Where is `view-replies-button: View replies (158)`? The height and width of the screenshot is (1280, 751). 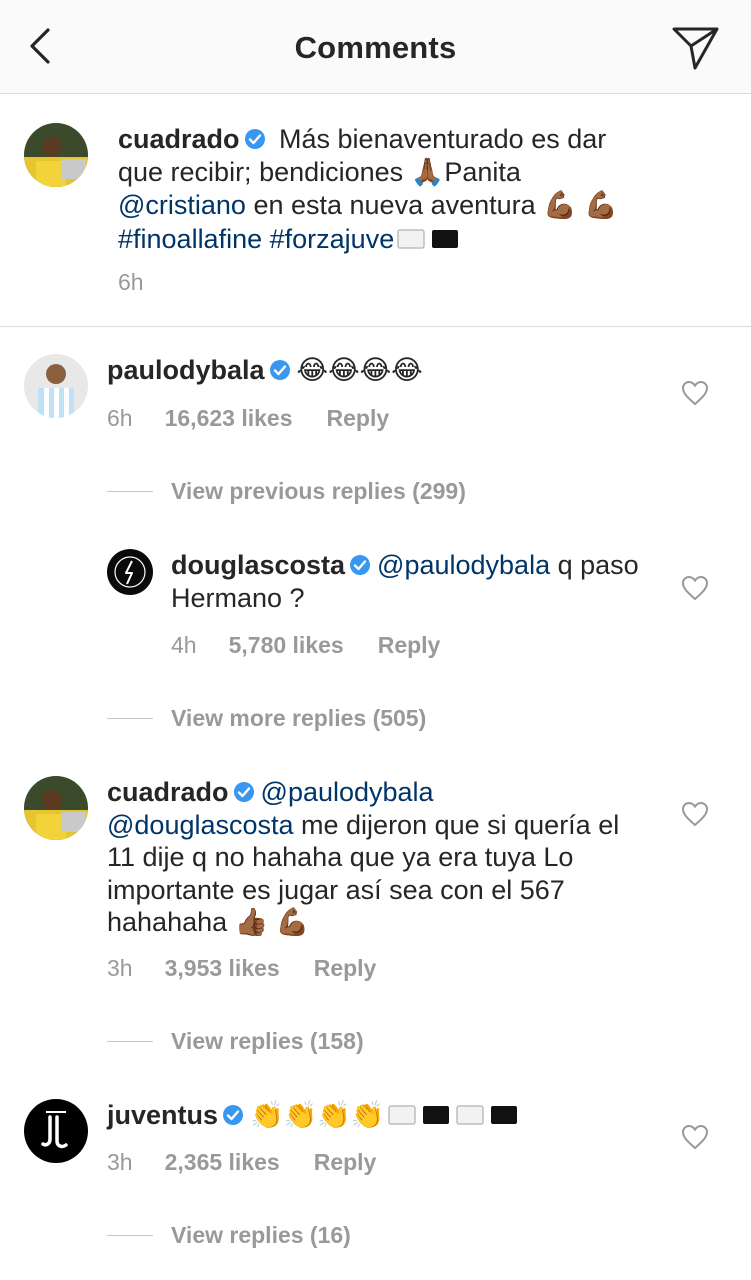 view-replies-button: View replies (158) is located at coordinates (235, 1041).